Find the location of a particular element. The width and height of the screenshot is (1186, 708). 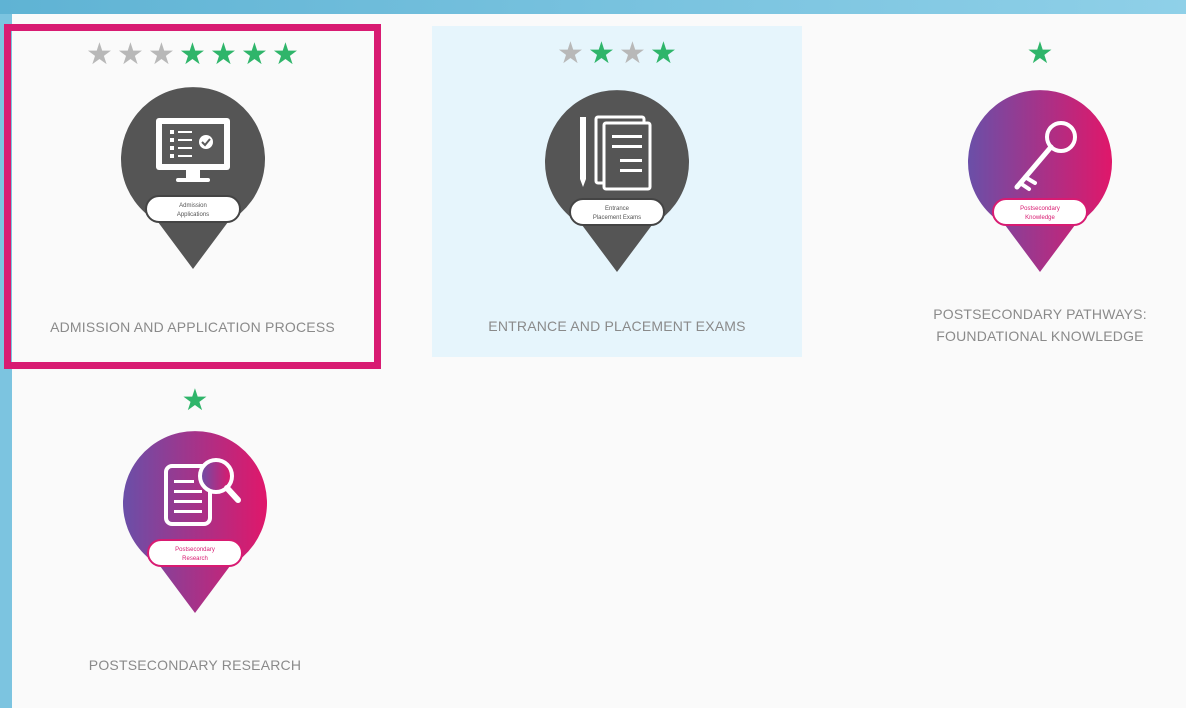

key-icon: Postsecondary Knowledge is located at coordinates (1040, 181).